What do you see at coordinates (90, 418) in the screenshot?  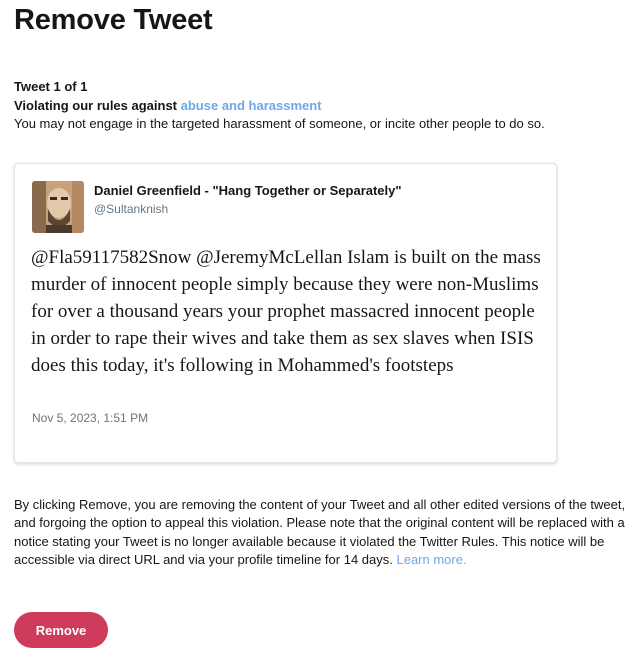 I see `tweet-timestamp: Nov 5, 2023, 1:51 PM` at bounding box center [90, 418].